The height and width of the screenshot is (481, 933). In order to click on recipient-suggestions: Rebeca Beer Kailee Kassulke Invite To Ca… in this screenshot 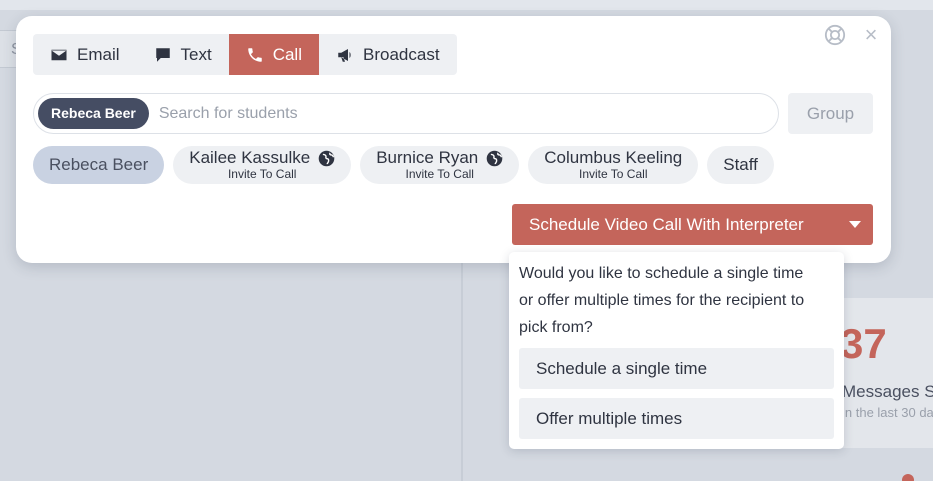, I will do `click(403, 165)`.